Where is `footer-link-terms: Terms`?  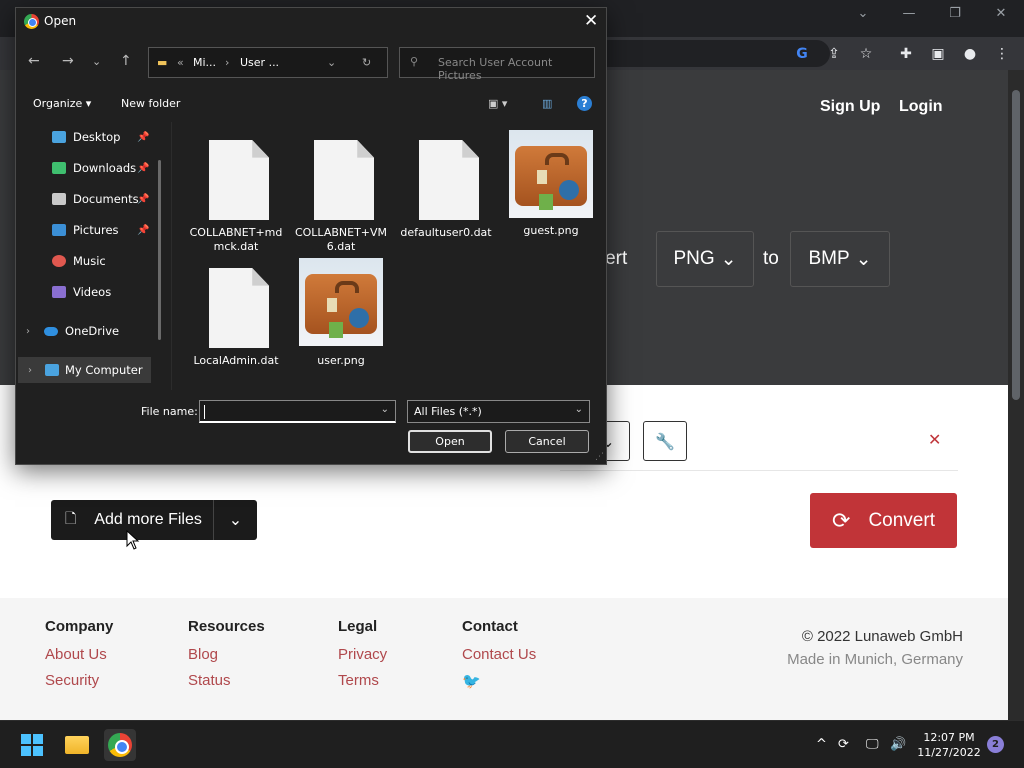
footer-link-terms: Terms is located at coordinates (362, 680).